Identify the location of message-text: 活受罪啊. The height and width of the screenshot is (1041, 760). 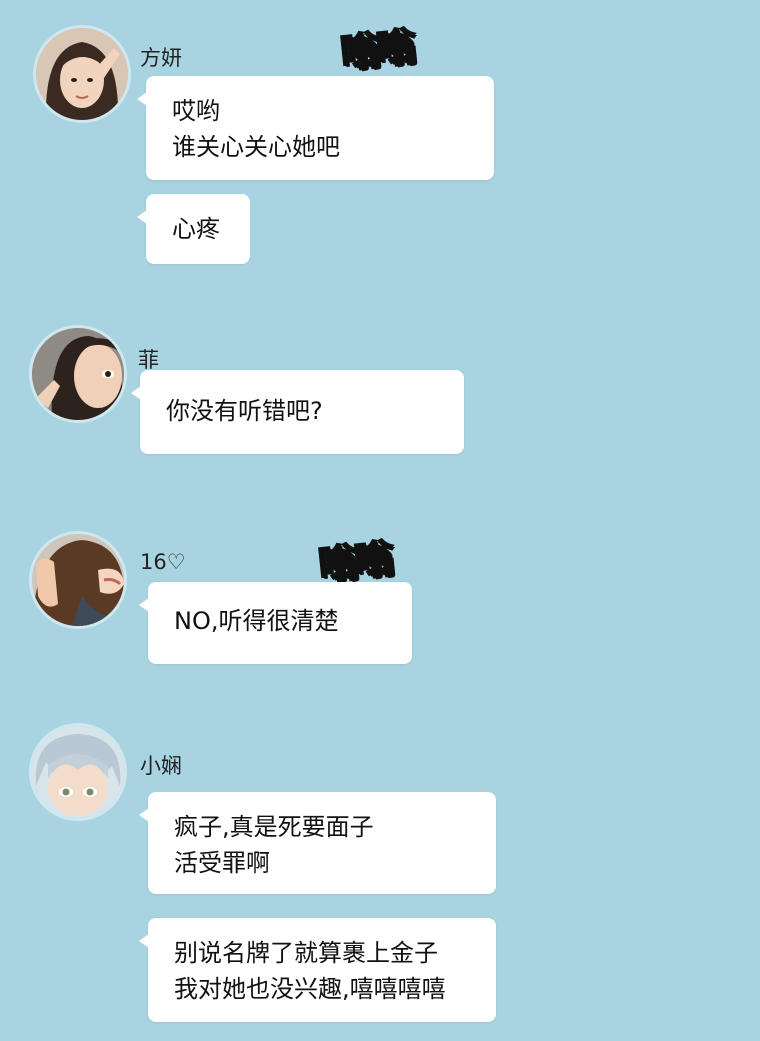
(222, 863).